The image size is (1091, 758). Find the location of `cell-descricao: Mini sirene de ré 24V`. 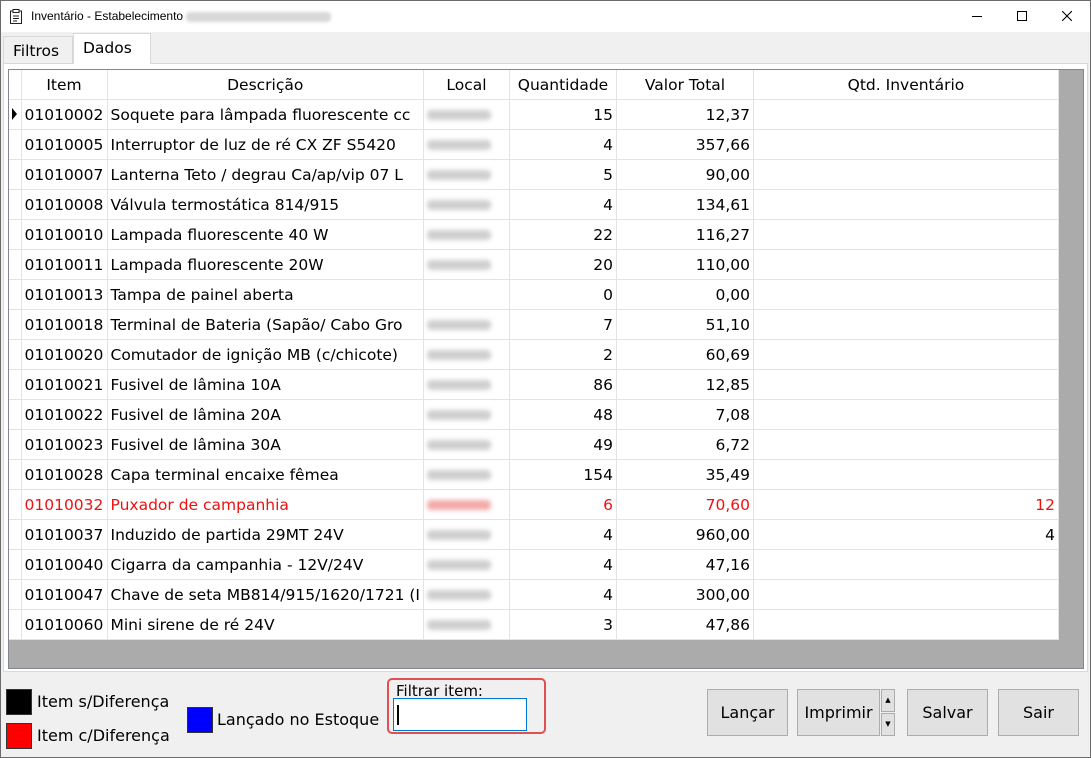

cell-descricao: Mini sirene de ré 24V is located at coordinates (265, 624).